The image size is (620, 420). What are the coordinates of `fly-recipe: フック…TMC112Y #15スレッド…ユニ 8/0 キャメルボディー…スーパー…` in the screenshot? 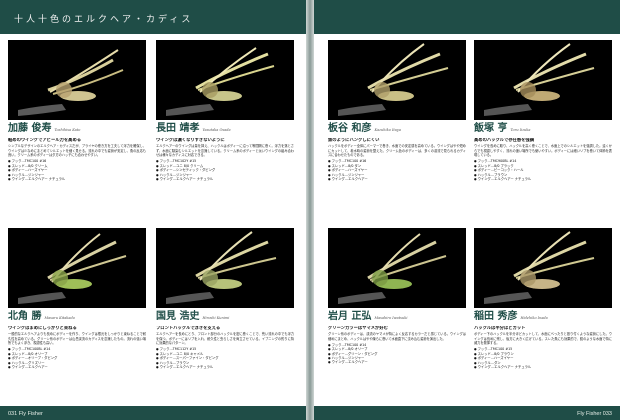 It's located at (225, 358).